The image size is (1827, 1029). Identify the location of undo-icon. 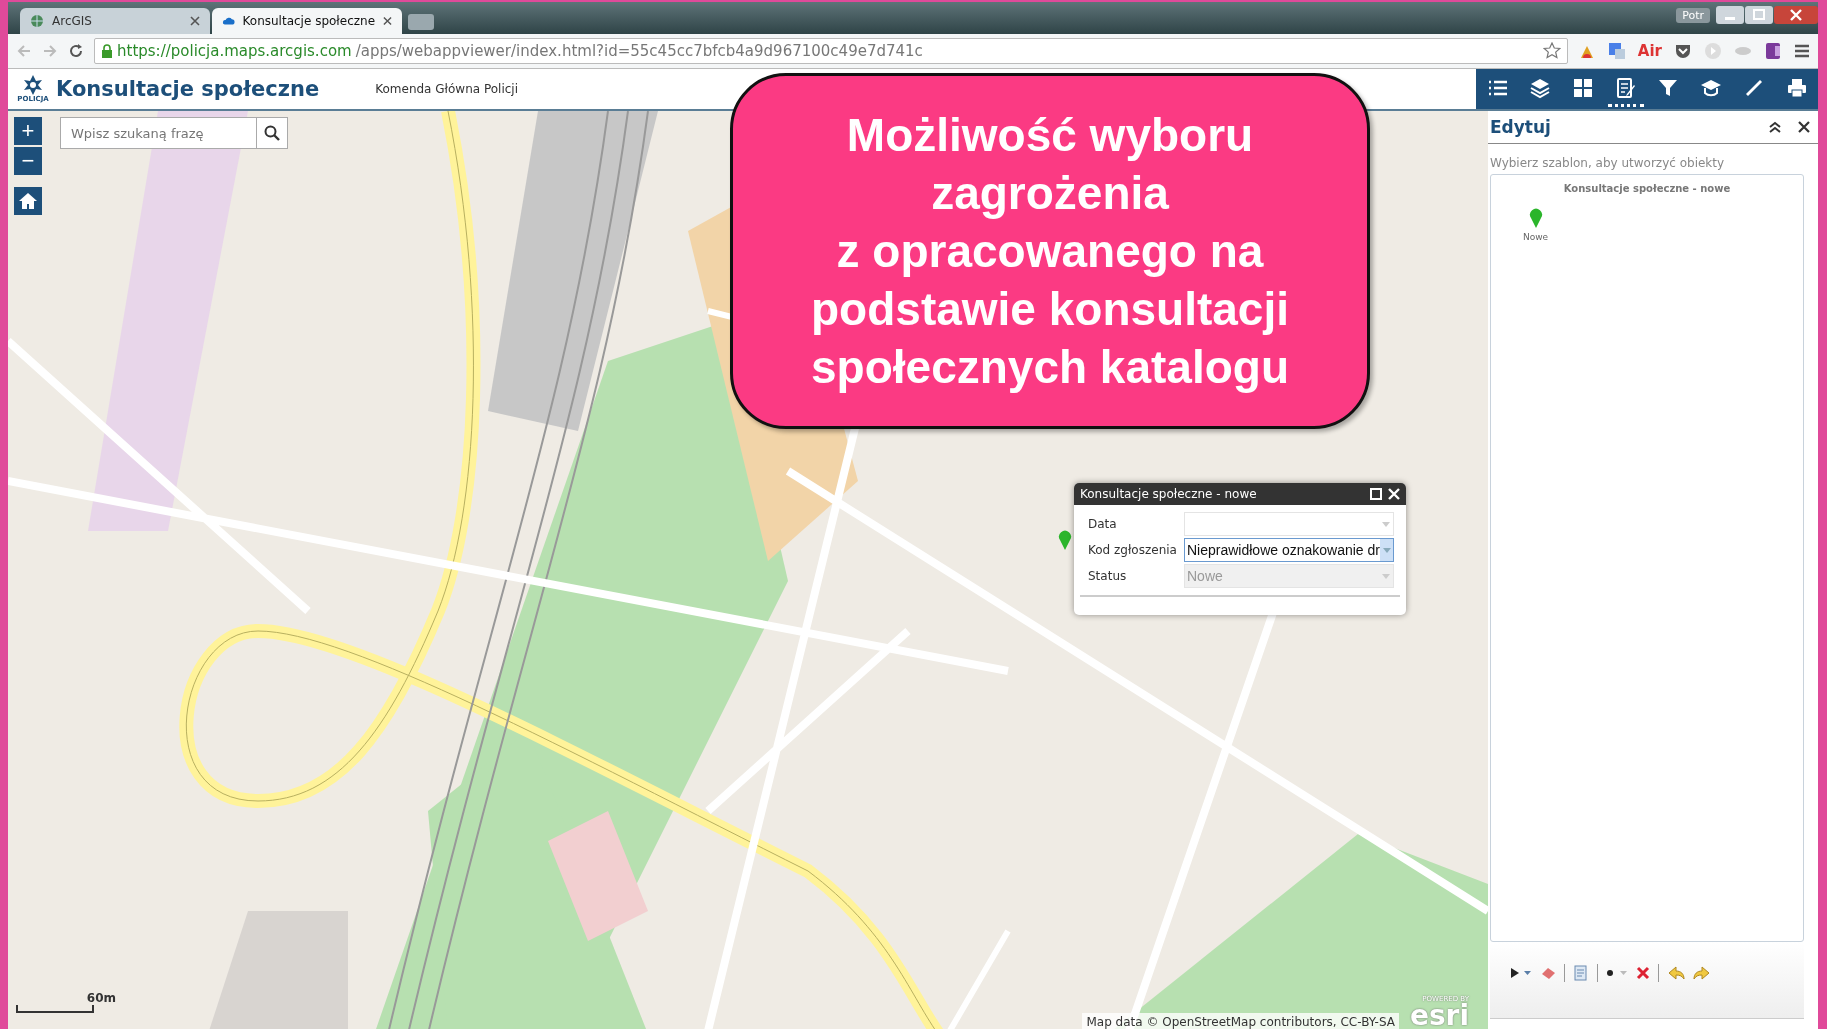
(1676, 973).